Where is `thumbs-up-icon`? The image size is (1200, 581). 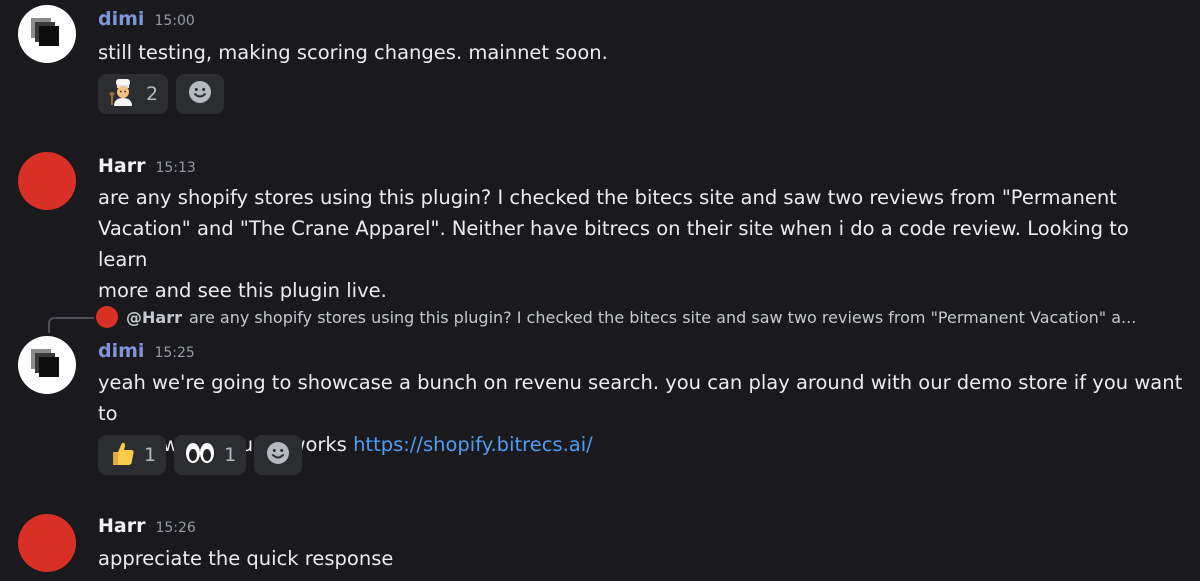 thumbs-up-icon is located at coordinates (122, 455).